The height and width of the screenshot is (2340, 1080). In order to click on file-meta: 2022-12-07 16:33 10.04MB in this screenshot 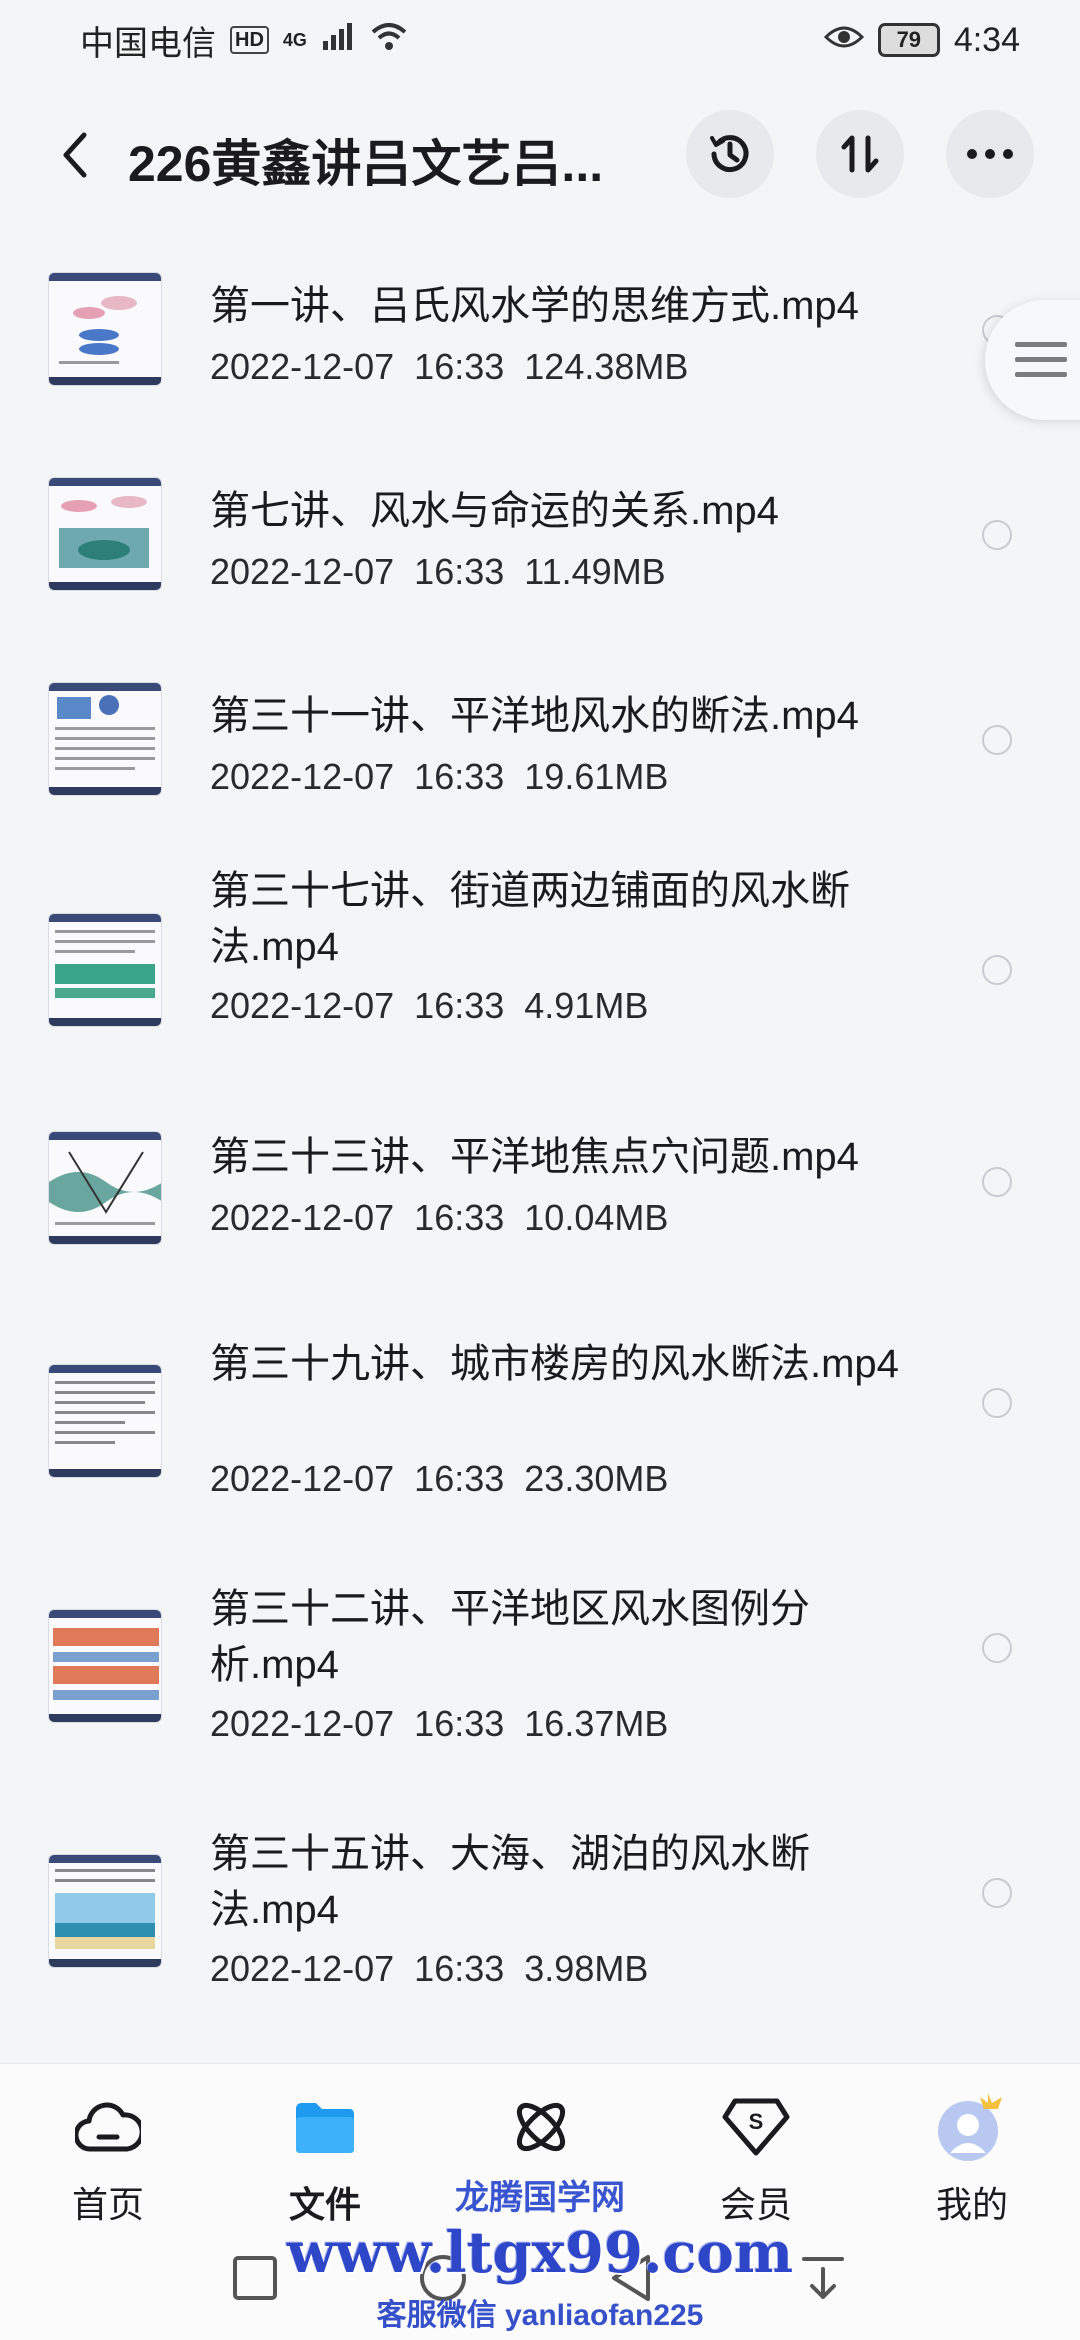, I will do `click(439, 1218)`.